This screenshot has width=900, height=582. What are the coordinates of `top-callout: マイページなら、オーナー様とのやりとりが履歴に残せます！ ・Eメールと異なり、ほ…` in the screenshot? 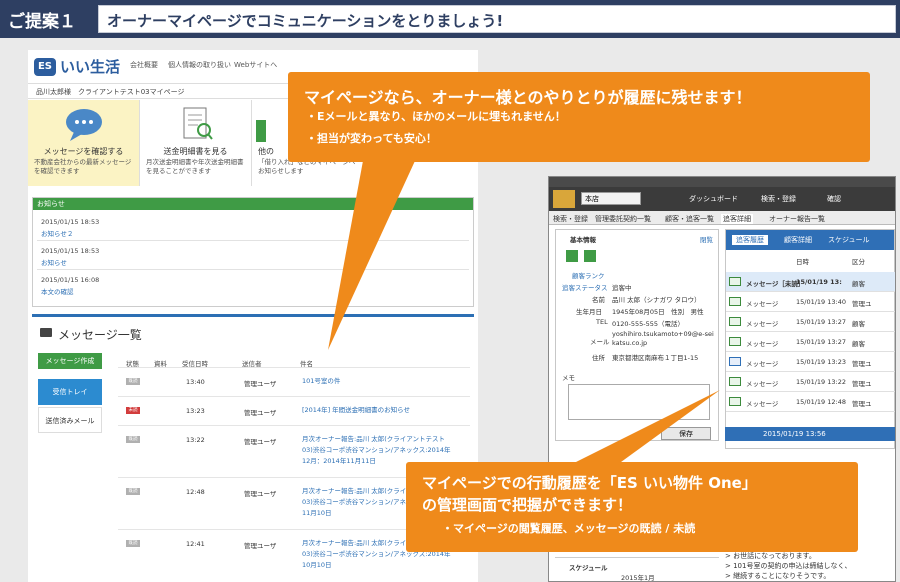 It's located at (579, 117).